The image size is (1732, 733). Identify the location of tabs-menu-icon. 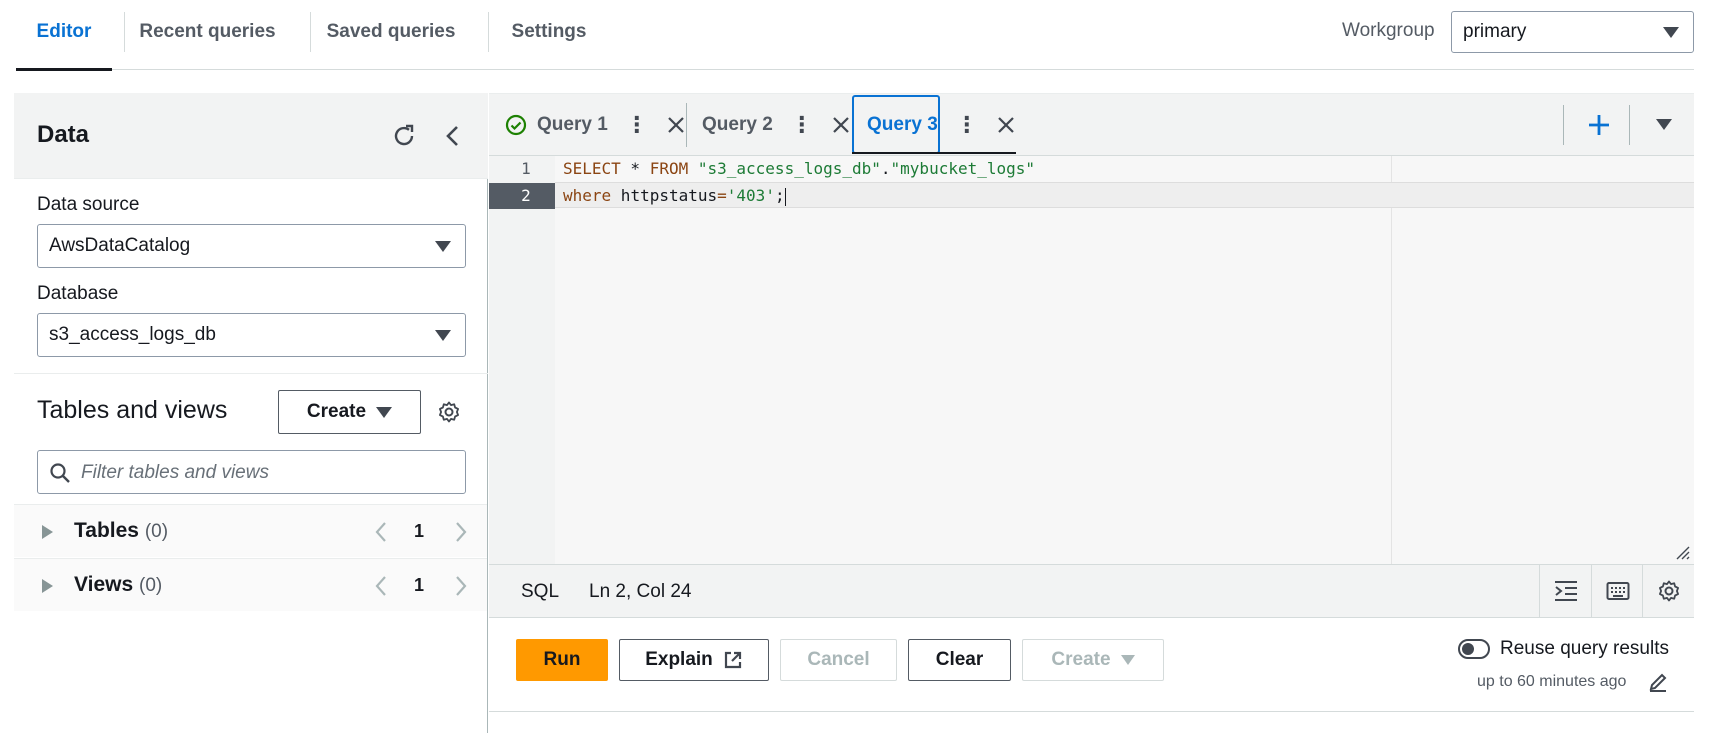
(1664, 124).